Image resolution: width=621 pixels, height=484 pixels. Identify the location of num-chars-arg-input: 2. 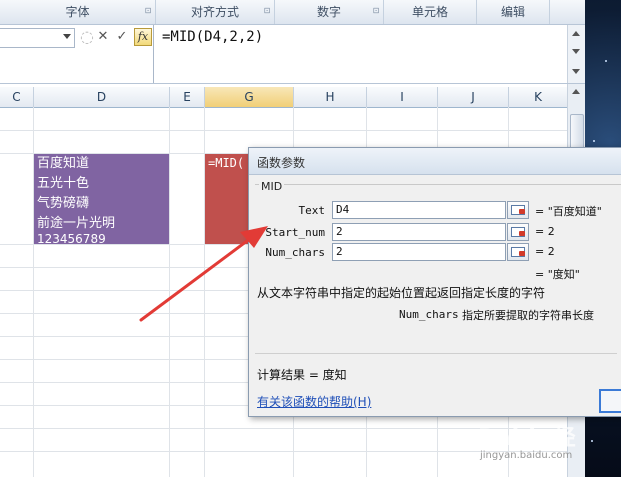
(419, 252).